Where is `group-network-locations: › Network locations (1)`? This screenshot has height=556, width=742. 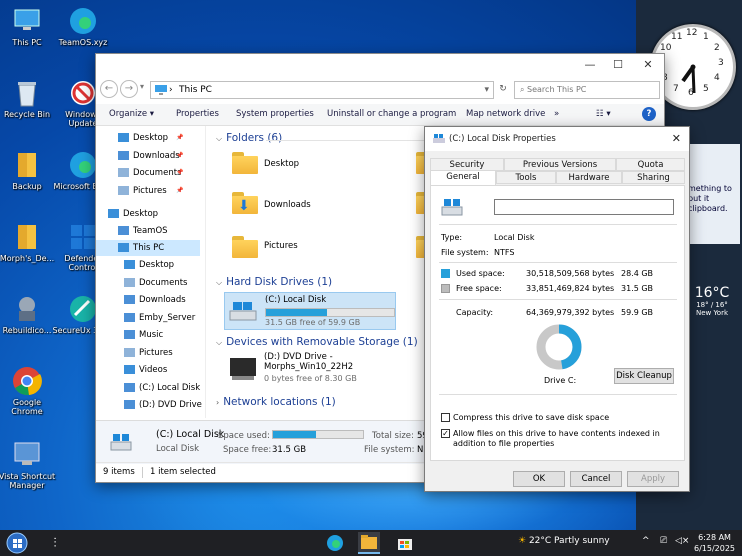 group-network-locations: › Network locations (1) is located at coordinates (276, 402).